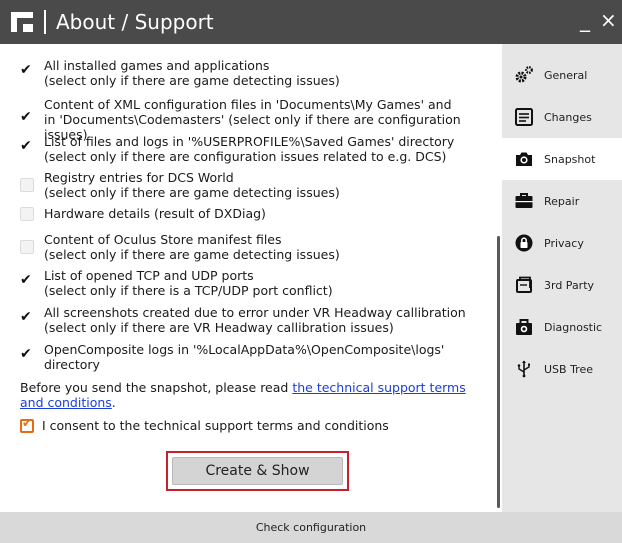  What do you see at coordinates (573, 327) in the screenshot?
I see `sidebar-item-label: Diagnostic` at bounding box center [573, 327].